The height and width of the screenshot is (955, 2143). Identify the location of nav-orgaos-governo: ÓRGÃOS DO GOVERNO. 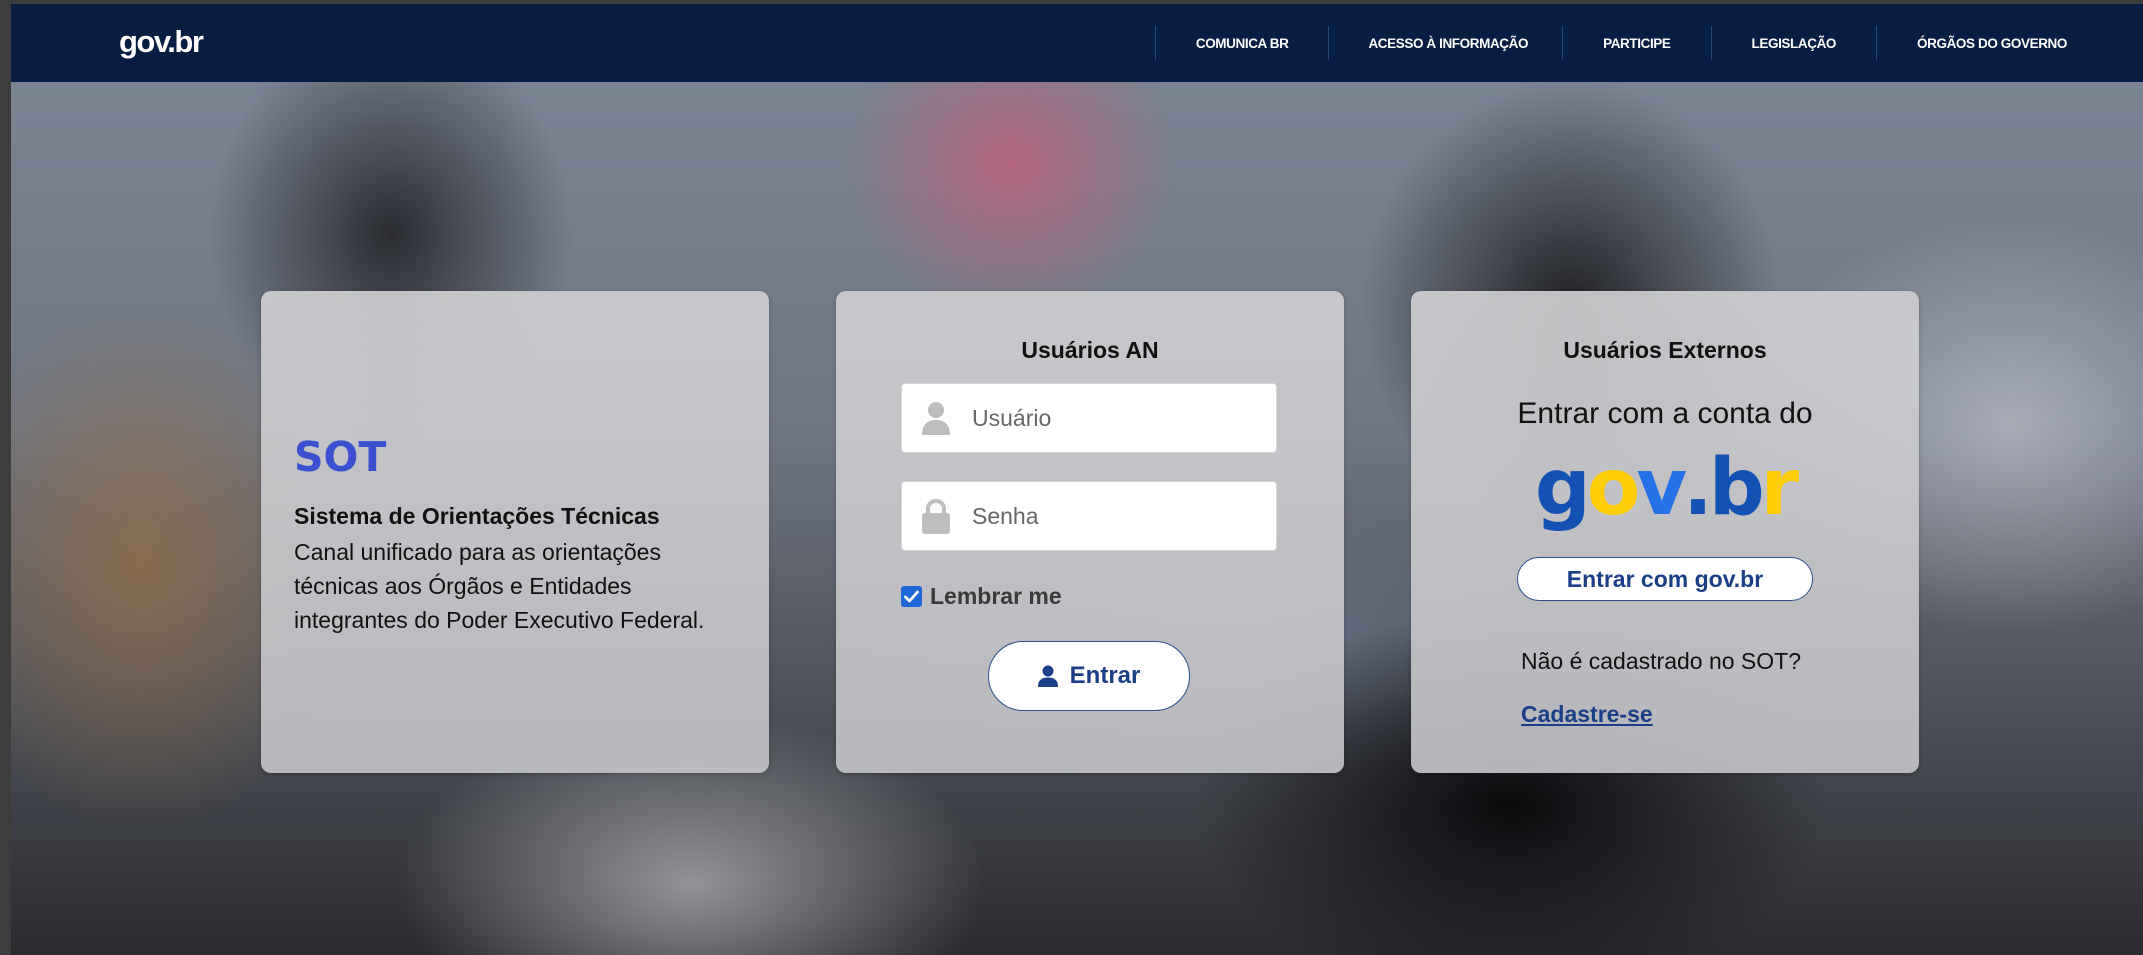
(2009, 43).